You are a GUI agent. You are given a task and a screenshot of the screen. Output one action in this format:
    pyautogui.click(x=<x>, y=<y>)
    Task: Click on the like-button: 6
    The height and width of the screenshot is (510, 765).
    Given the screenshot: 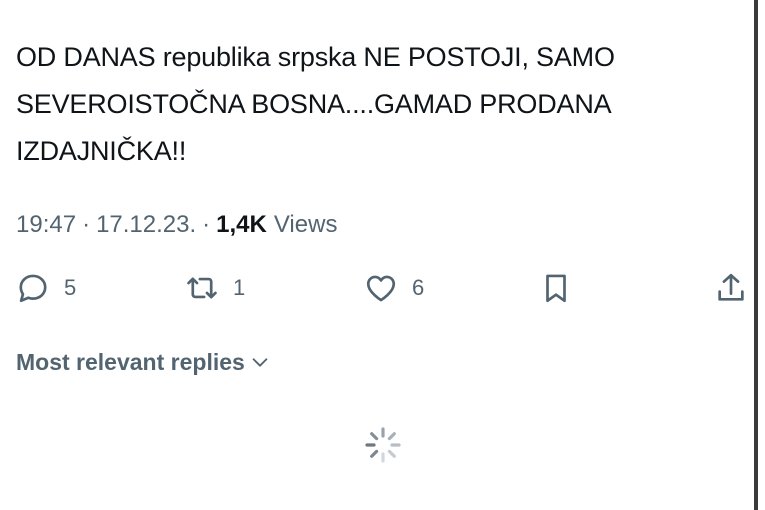 What is the action you would take?
    pyautogui.click(x=394, y=288)
    